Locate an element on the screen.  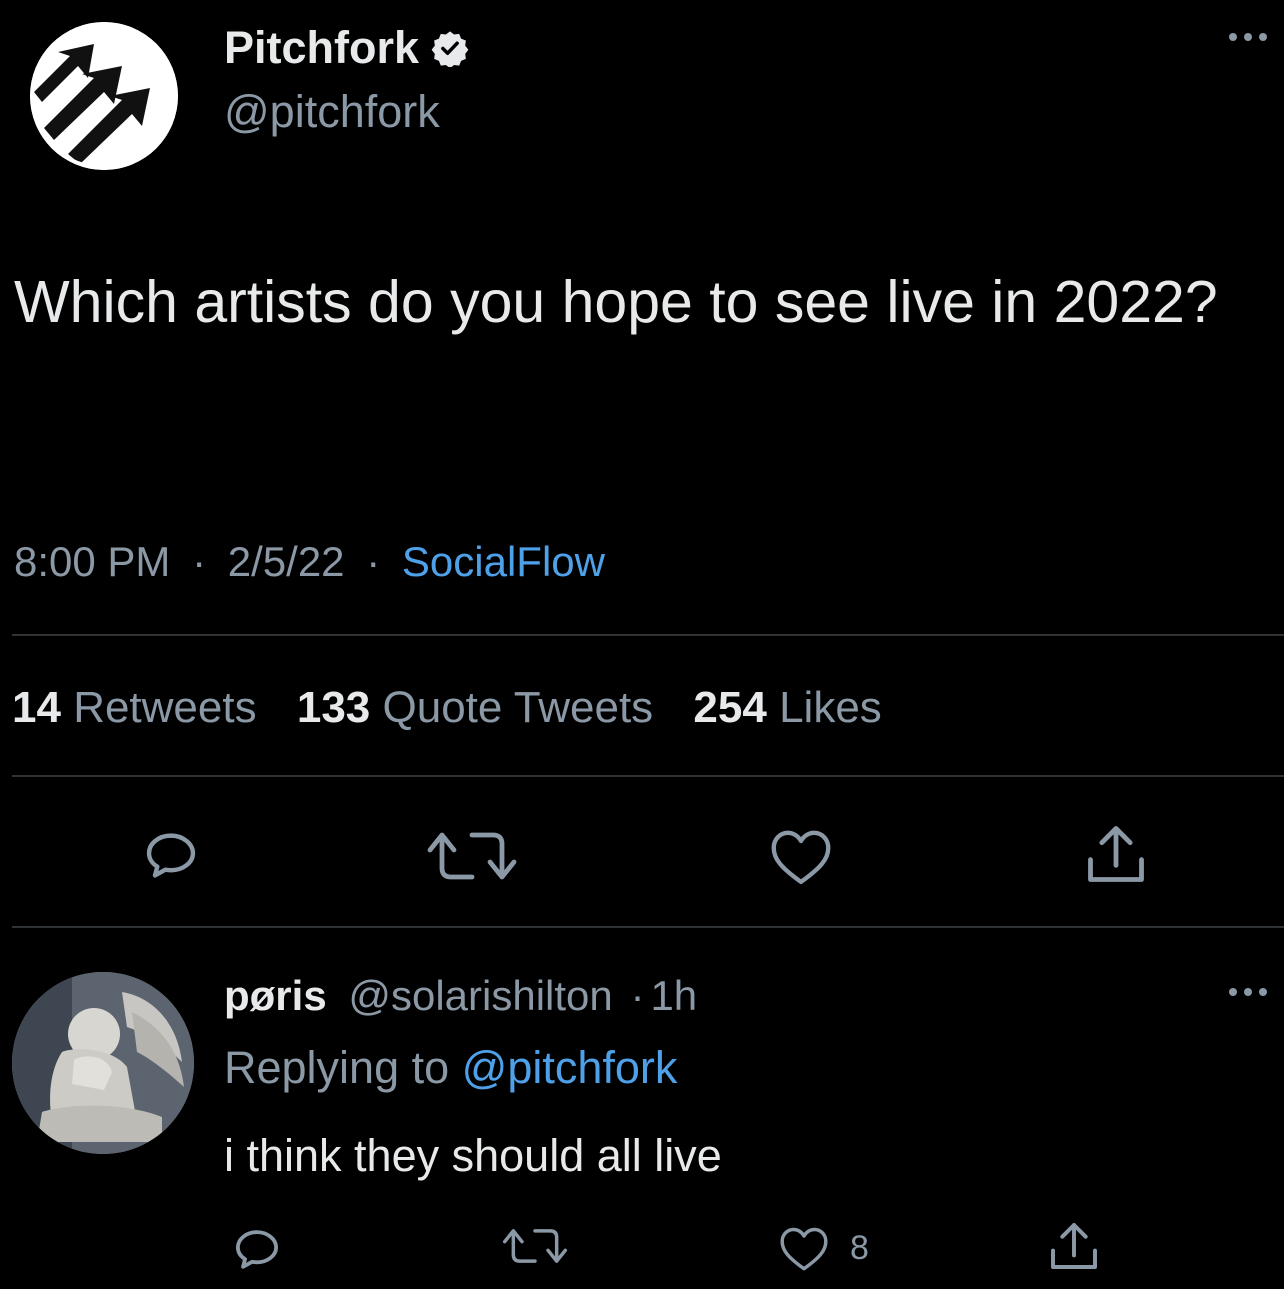
reply-reply-button is located at coordinates (257, 1249).